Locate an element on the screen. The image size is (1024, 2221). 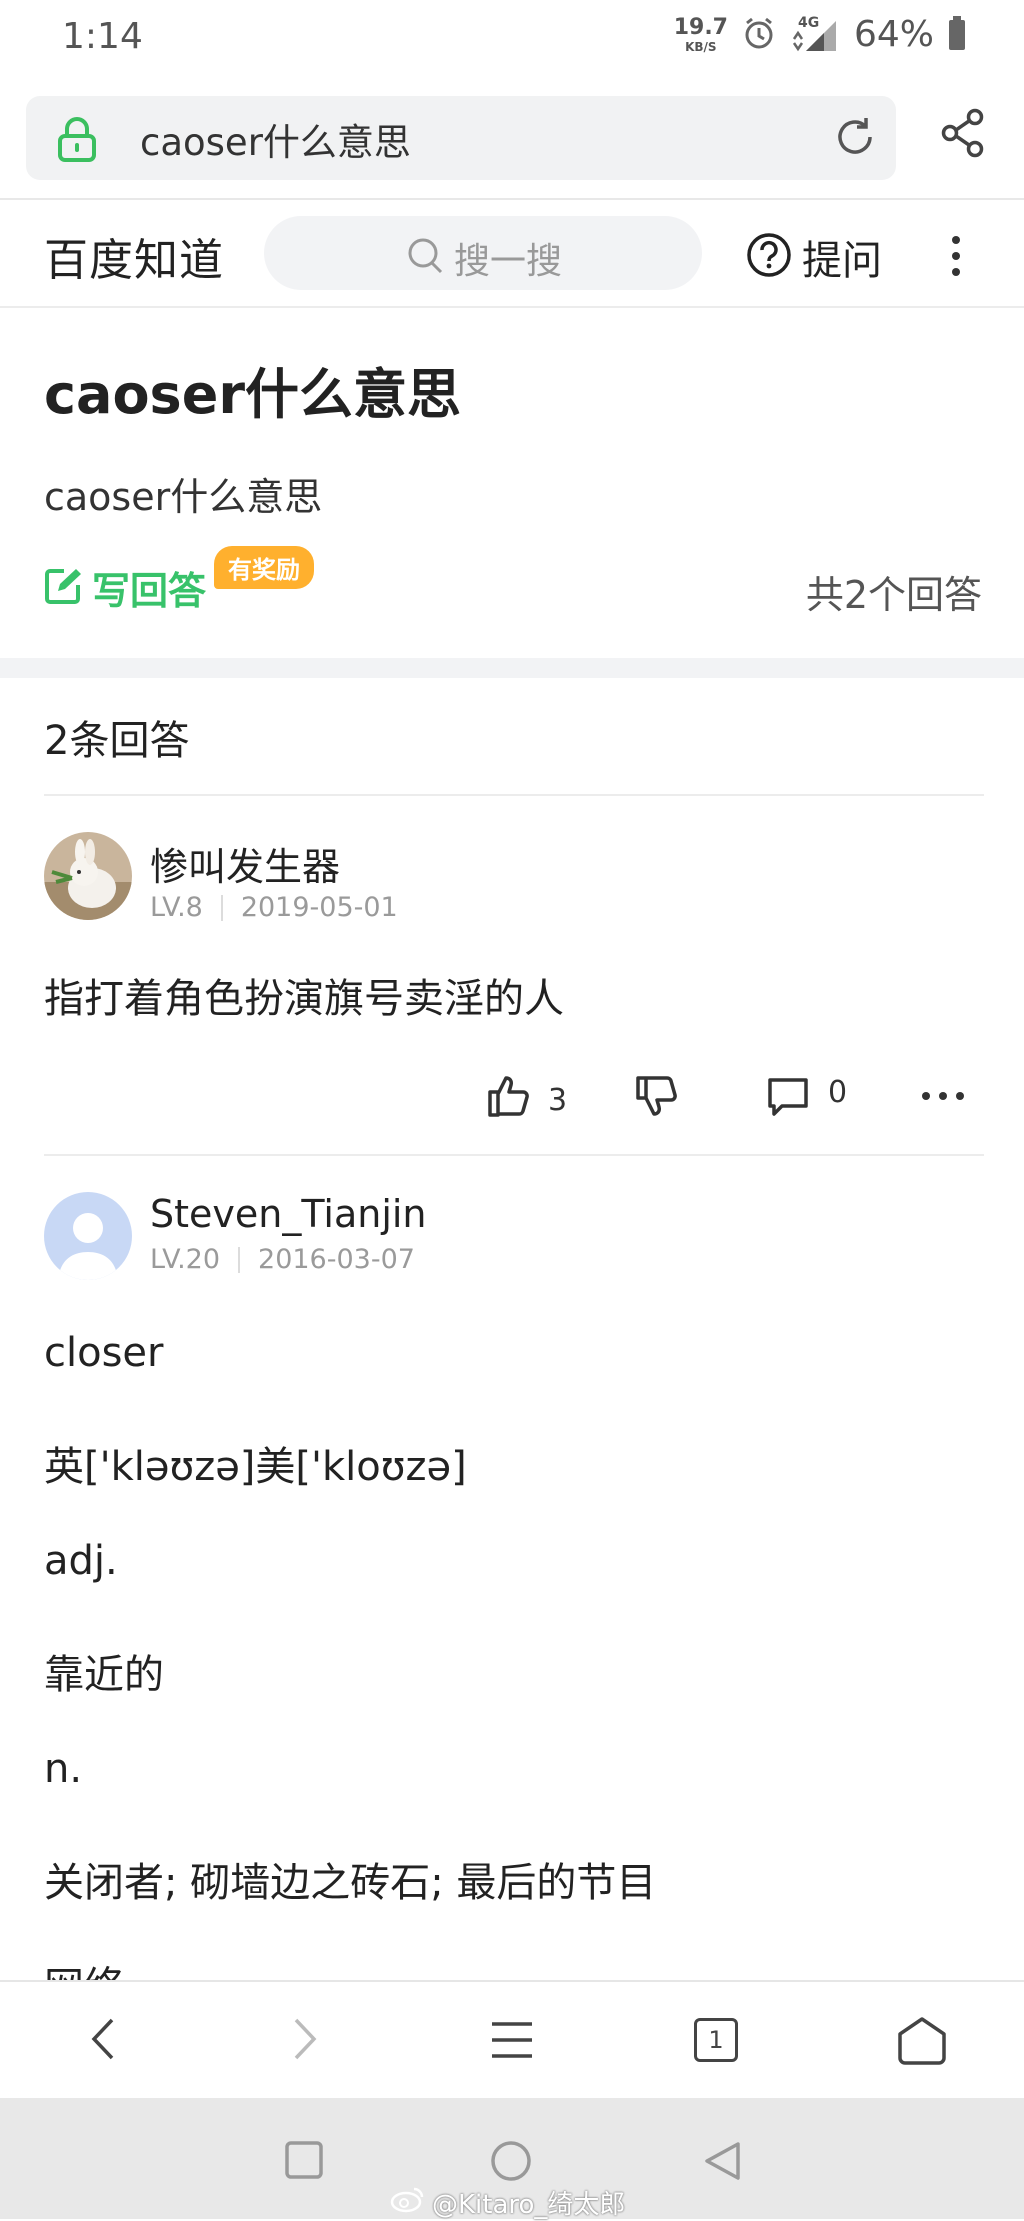
address-bar: caoser什么意思 is located at coordinates (461, 138).